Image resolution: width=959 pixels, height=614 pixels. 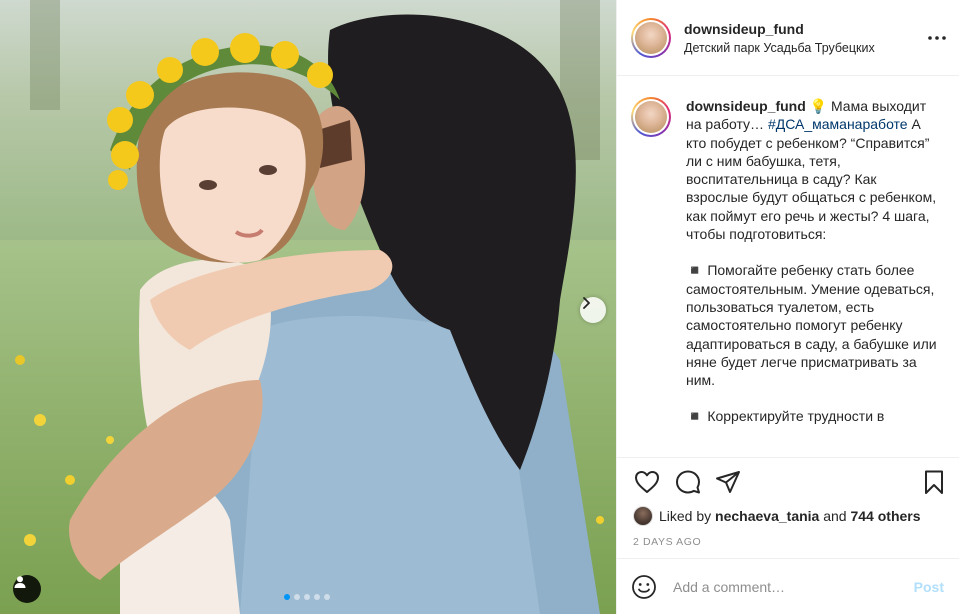 What do you see at coordinates (644, 587) in the screenshot?
I see `emoji-icon` at bounding box center [644, 587].